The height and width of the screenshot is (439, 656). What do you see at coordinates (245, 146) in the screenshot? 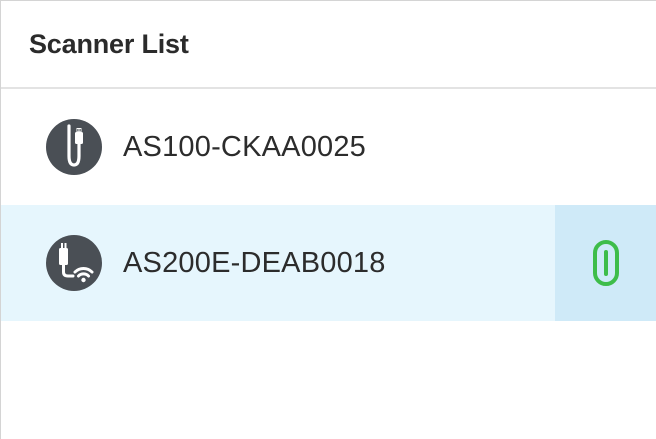
I see `scanner-name: AS100-CKAA0025` at bounding box center [245, 146].